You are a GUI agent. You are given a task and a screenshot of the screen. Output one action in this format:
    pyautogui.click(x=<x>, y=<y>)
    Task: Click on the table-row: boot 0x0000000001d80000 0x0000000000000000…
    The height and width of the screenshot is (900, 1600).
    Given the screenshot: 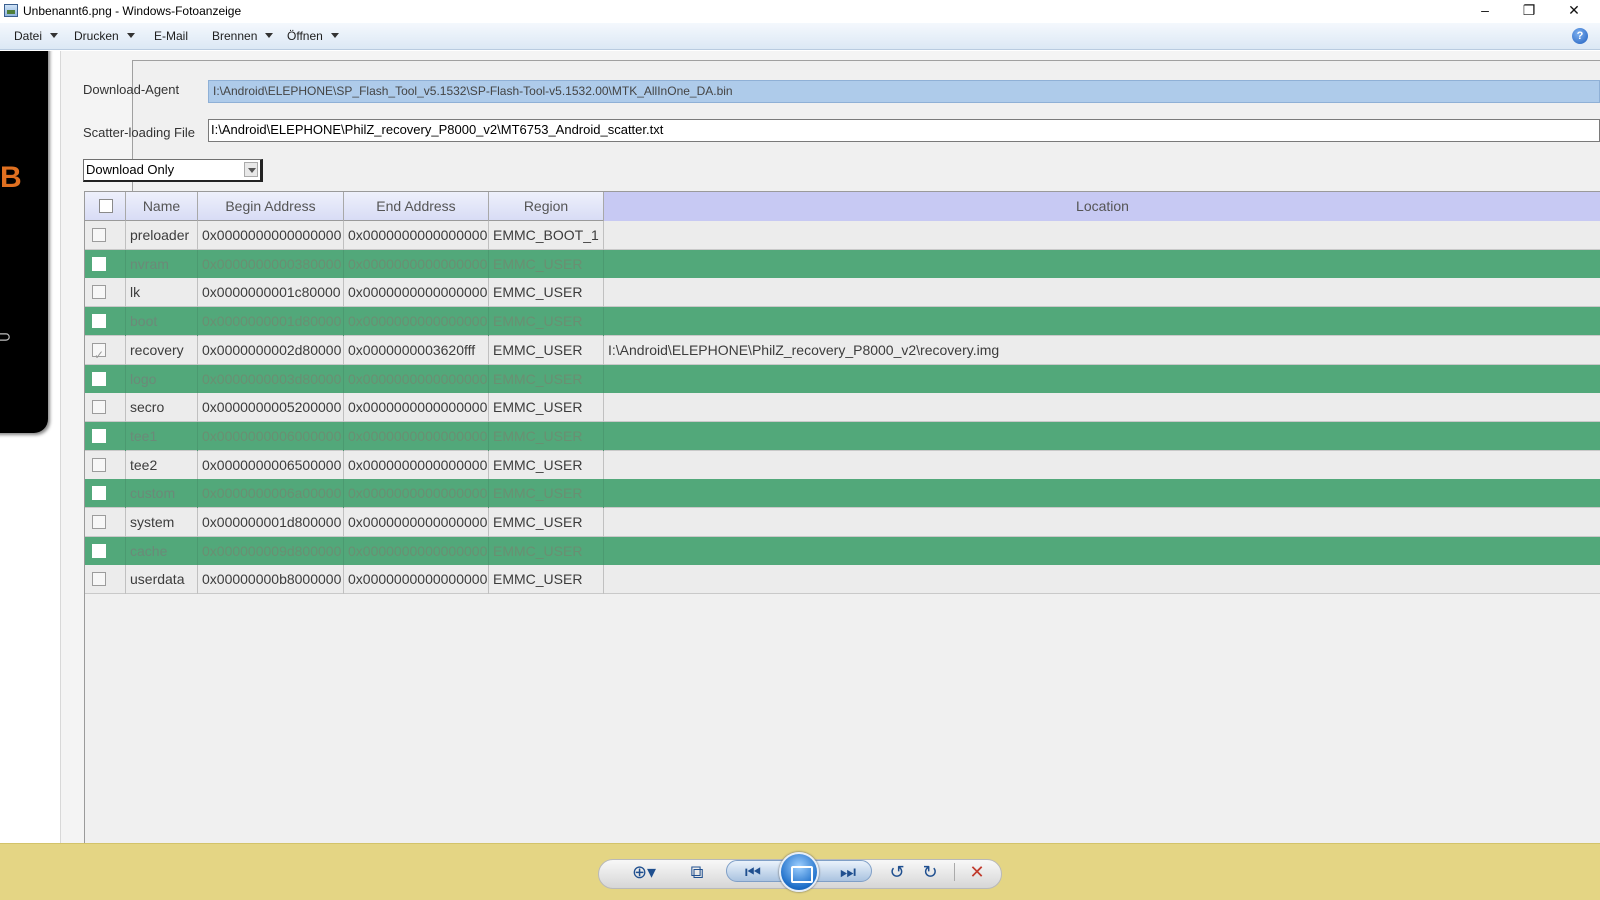 What is the action you would take?
    pyautogui.click(x=842, y=322)
    